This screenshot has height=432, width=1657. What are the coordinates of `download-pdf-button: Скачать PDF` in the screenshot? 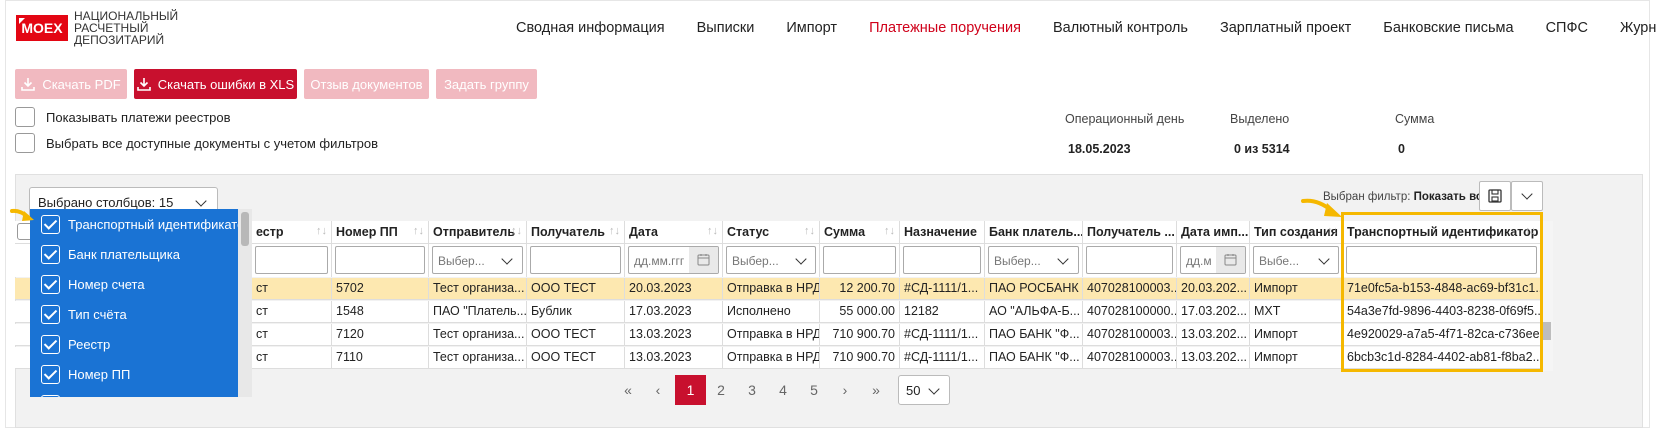 It's located at (71, 84).